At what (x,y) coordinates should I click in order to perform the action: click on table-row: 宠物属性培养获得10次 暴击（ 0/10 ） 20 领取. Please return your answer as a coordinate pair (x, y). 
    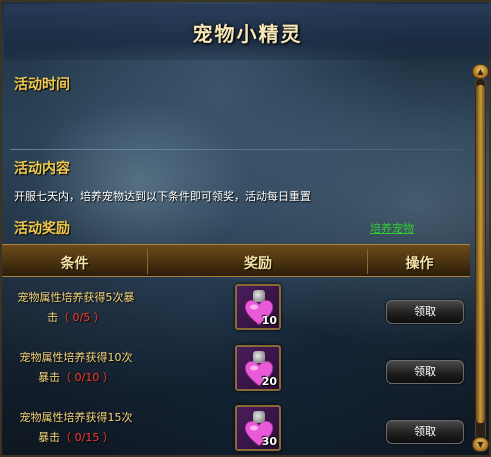
    Looking at the image, I should click on (236, 372).